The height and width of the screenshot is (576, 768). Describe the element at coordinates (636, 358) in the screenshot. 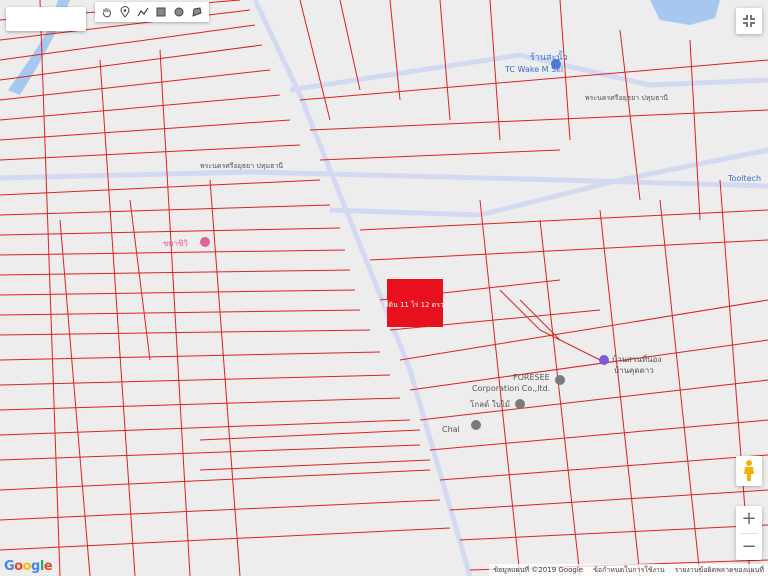

I see `label-right-shop: บ้านสวนที่นอง` at that location.